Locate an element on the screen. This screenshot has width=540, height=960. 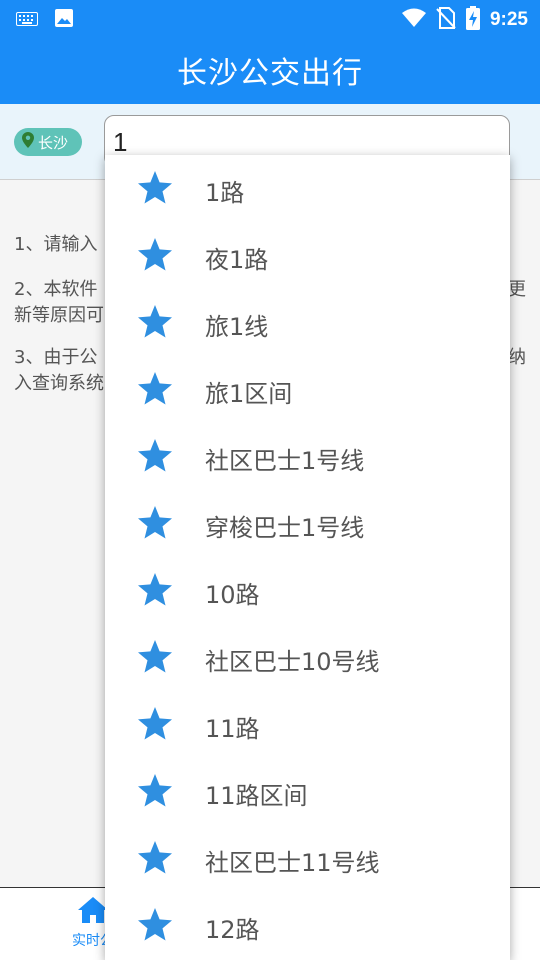
suggestion-label: 12路 is located at coordinates (232, 930).